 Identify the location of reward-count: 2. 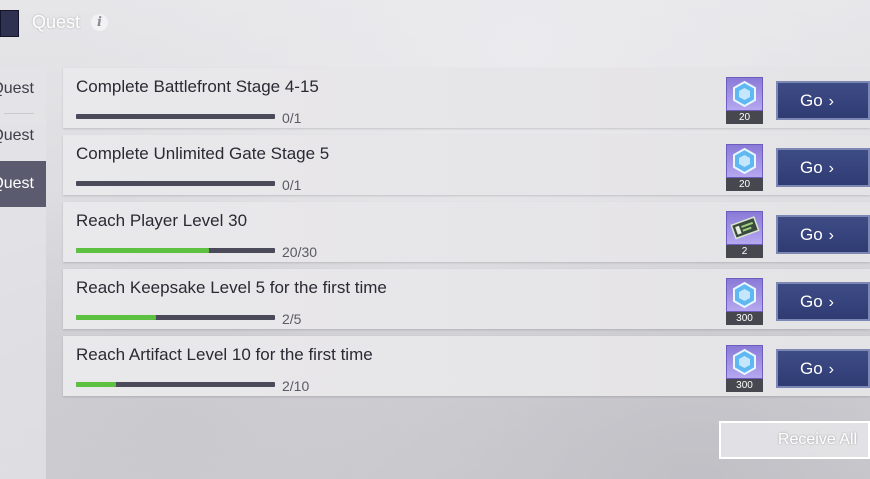
(744, 251).